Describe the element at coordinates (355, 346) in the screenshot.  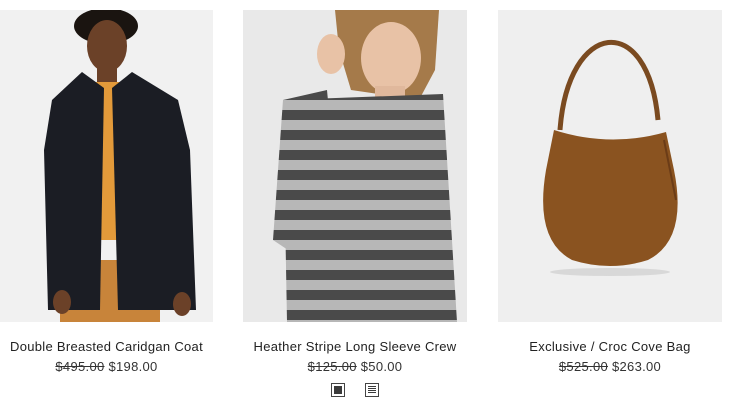
I see `product-name: Heather Stripe Long Sleeve Crew` at that location.